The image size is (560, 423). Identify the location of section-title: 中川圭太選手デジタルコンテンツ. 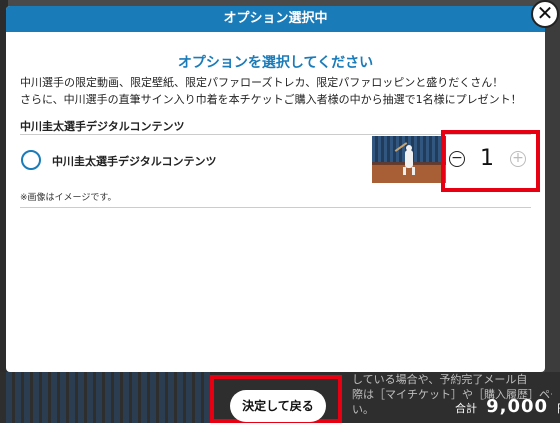
(102, 126).